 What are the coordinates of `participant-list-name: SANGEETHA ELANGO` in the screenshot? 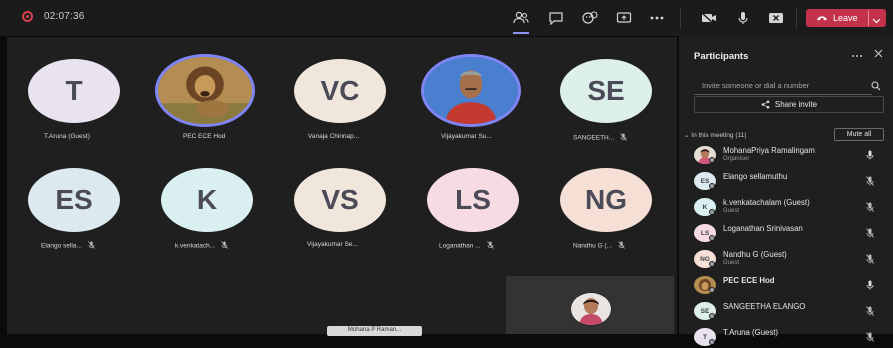 It's located at (764, 306).